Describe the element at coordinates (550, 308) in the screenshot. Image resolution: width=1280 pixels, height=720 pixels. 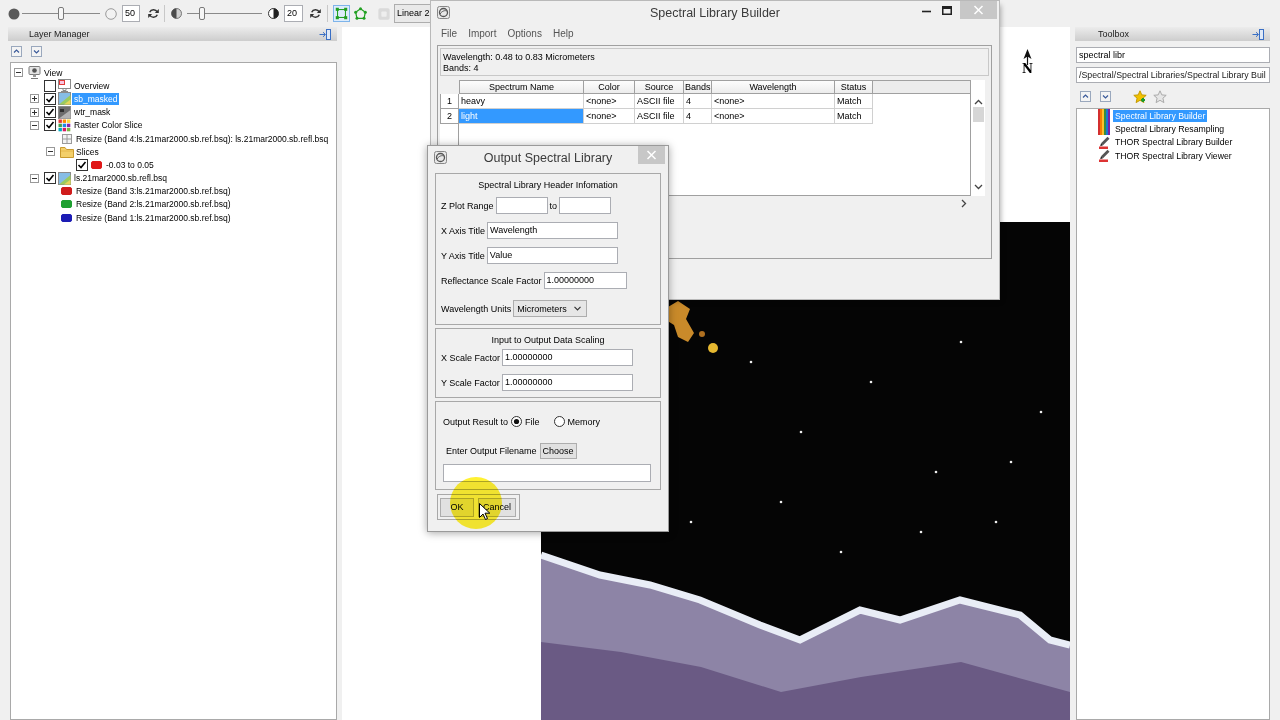
I see `units-dropdown: Micrometers` at that location.